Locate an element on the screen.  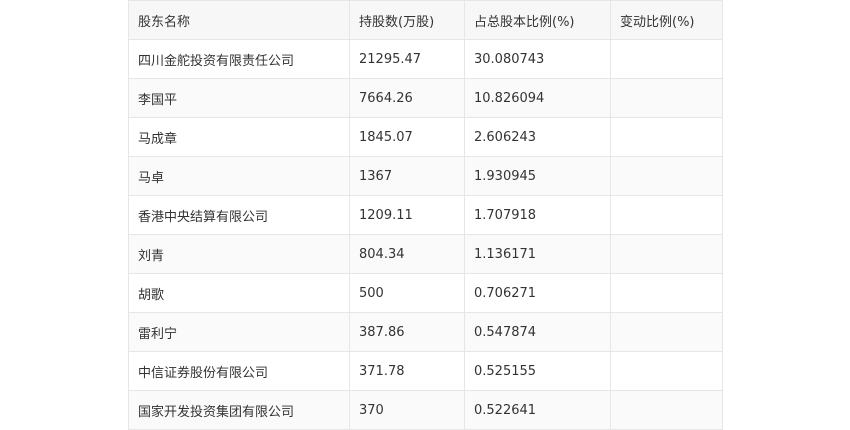
table-row: 中信证券股份有限公司 371.78 0.525155 is located at coordinates (425, 371).